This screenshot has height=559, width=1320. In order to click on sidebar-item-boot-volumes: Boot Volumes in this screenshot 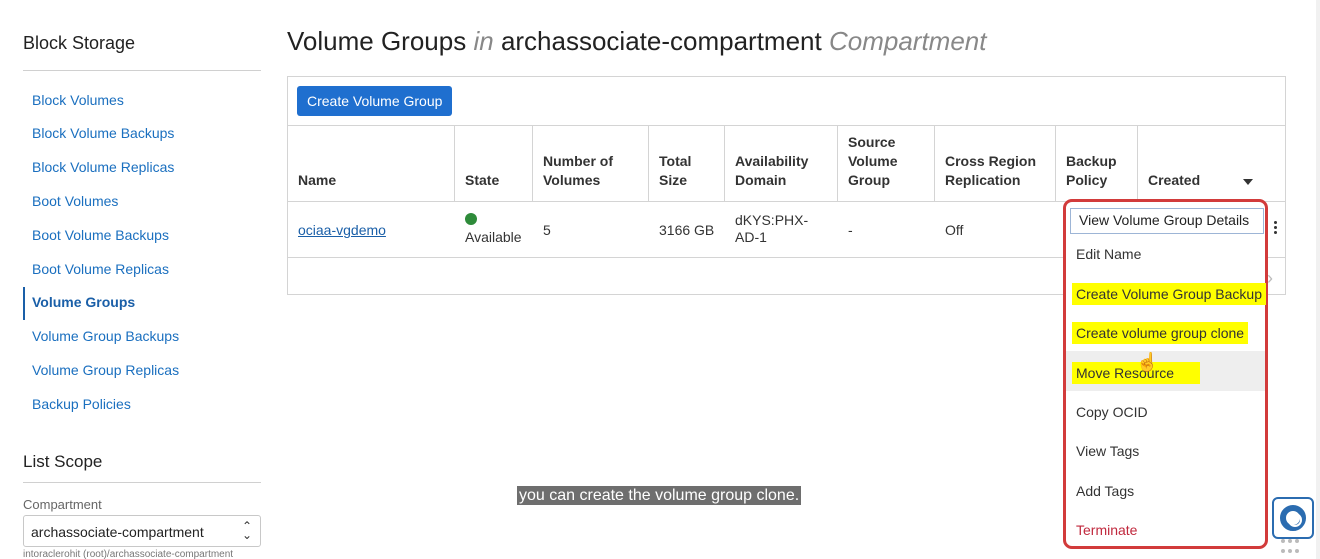, I will do `click(75, 201)`.